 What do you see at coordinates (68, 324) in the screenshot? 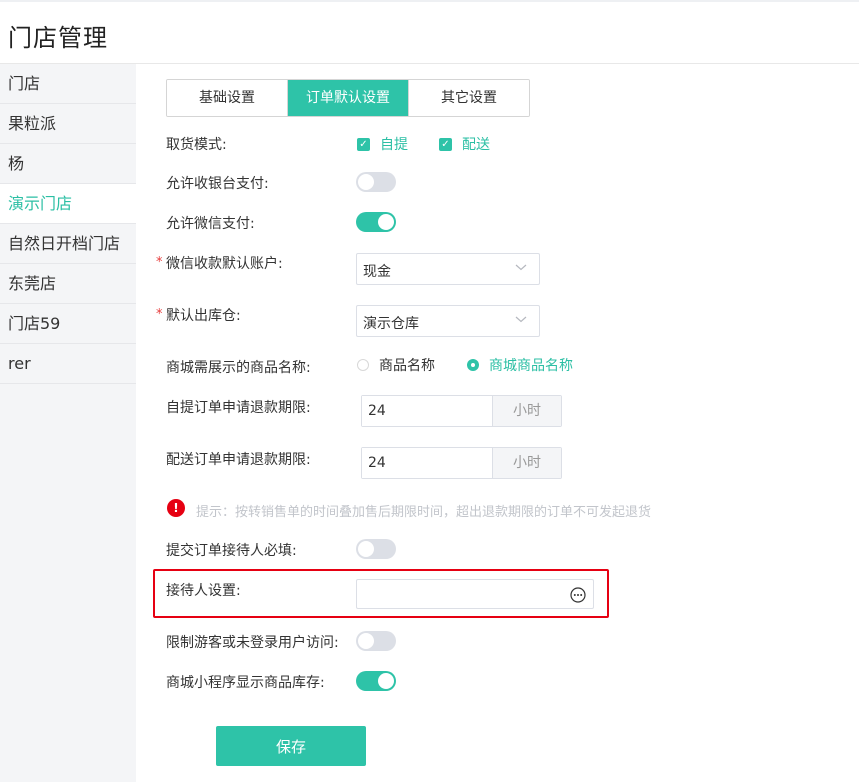
I see `sidebar-item-store59: 门店59` at bounding box center [68, 324].